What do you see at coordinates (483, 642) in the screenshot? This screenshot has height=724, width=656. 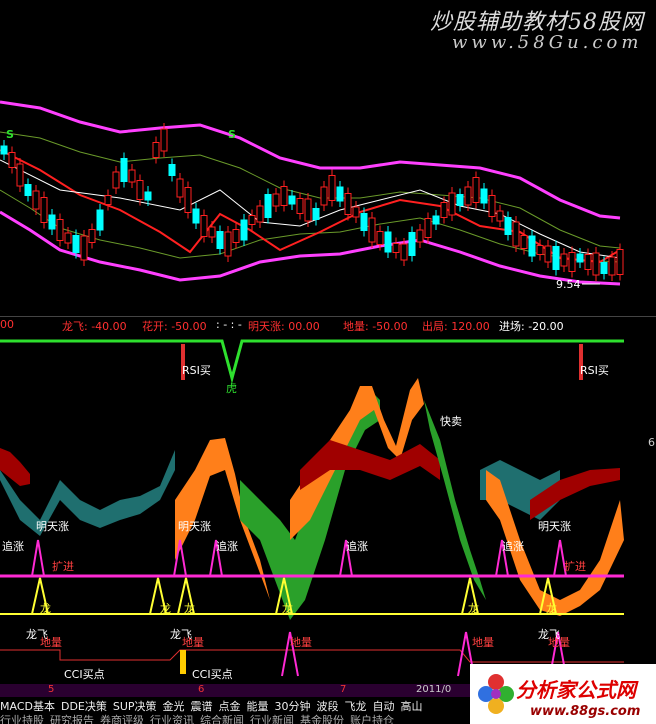 I see `ground-label-4: 地量` at bounding box center [483, 642].